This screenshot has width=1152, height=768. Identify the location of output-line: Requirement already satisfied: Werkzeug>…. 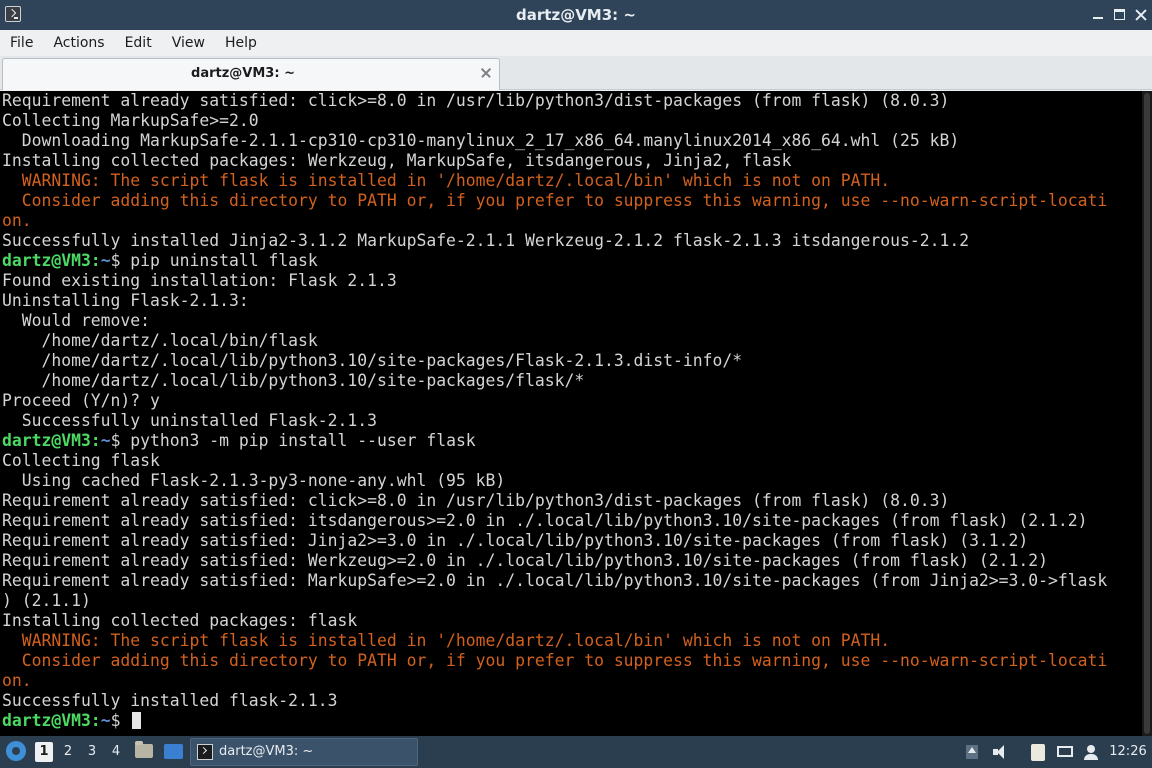
(525, 560).